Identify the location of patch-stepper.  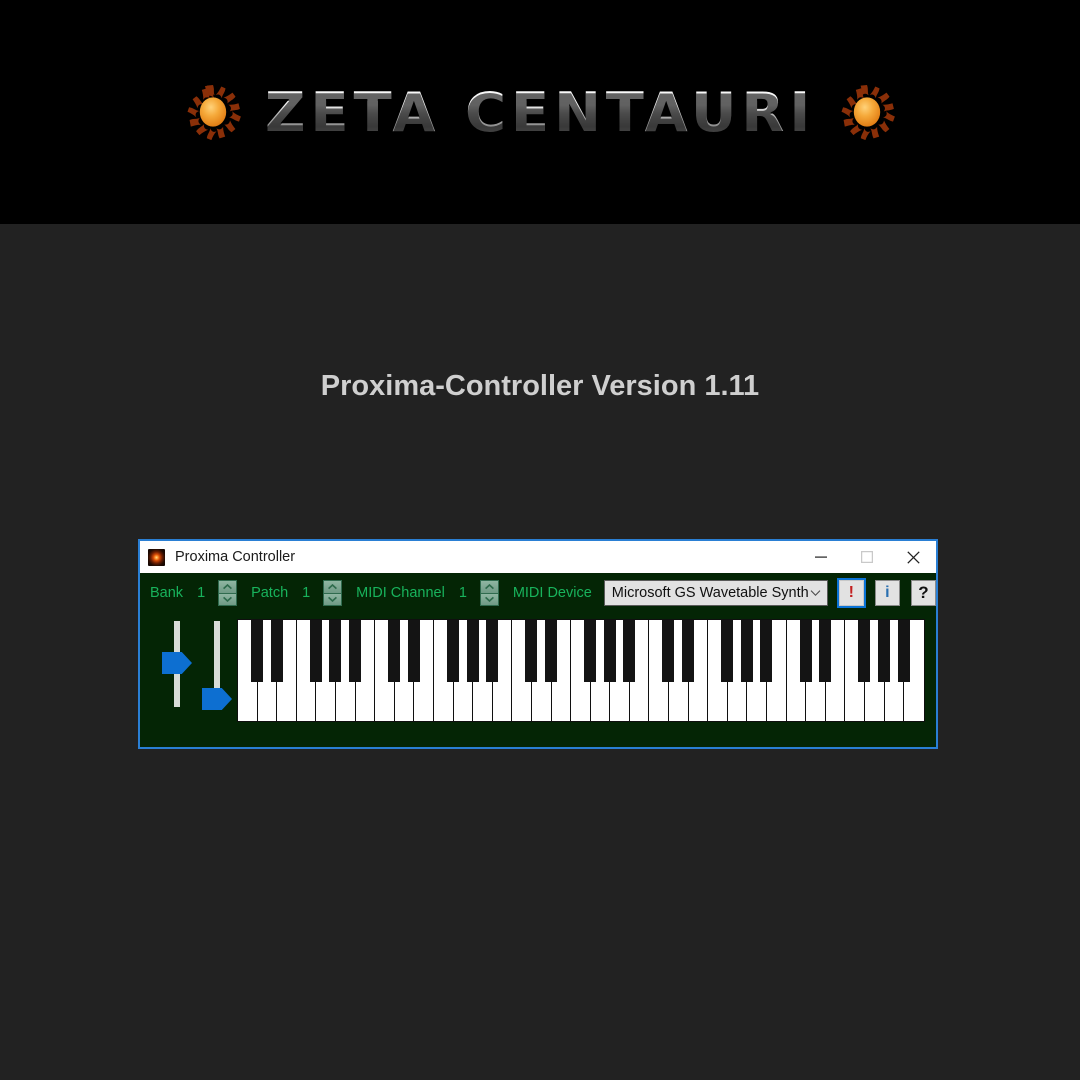
(333, 593).